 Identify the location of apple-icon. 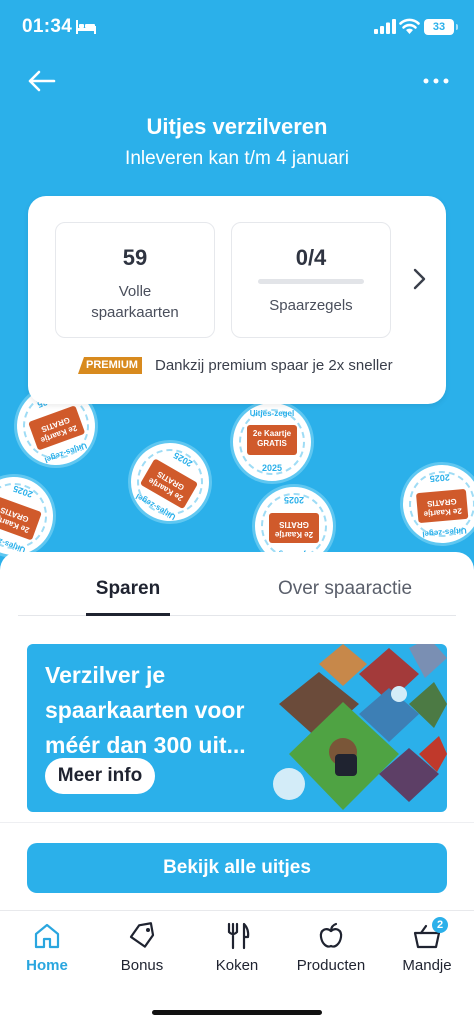
(331, 935).